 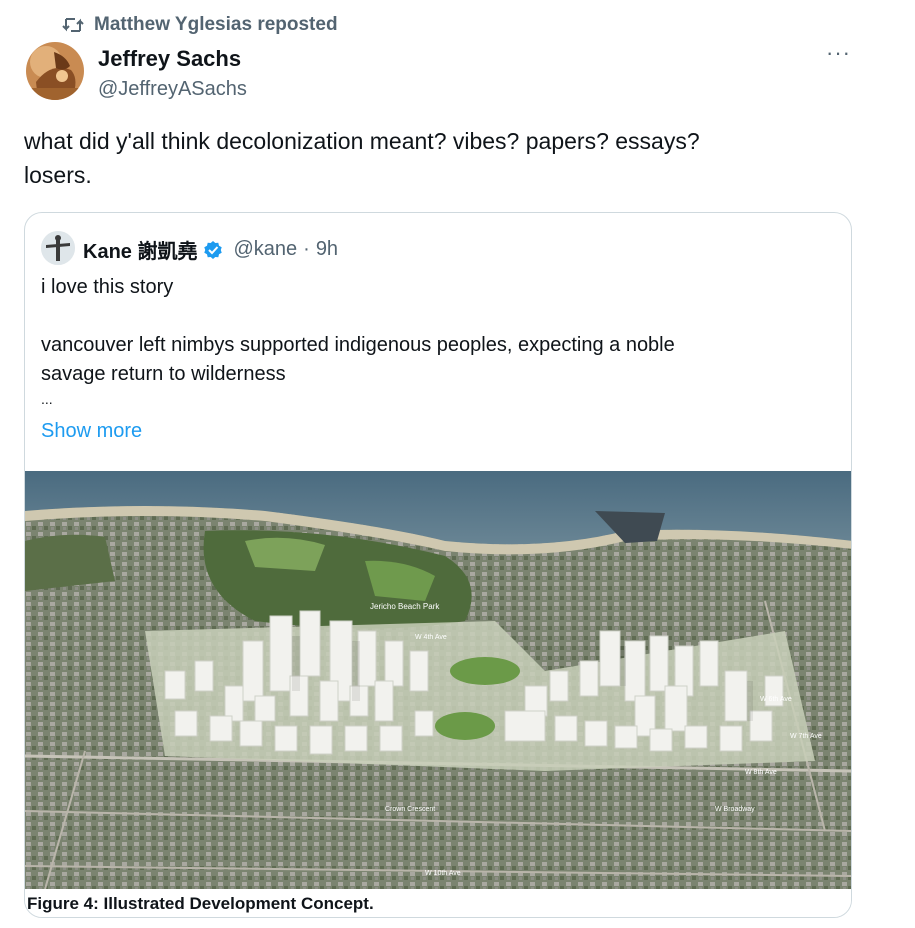 I want to click on repost-icon, so click(x=73, y=25).